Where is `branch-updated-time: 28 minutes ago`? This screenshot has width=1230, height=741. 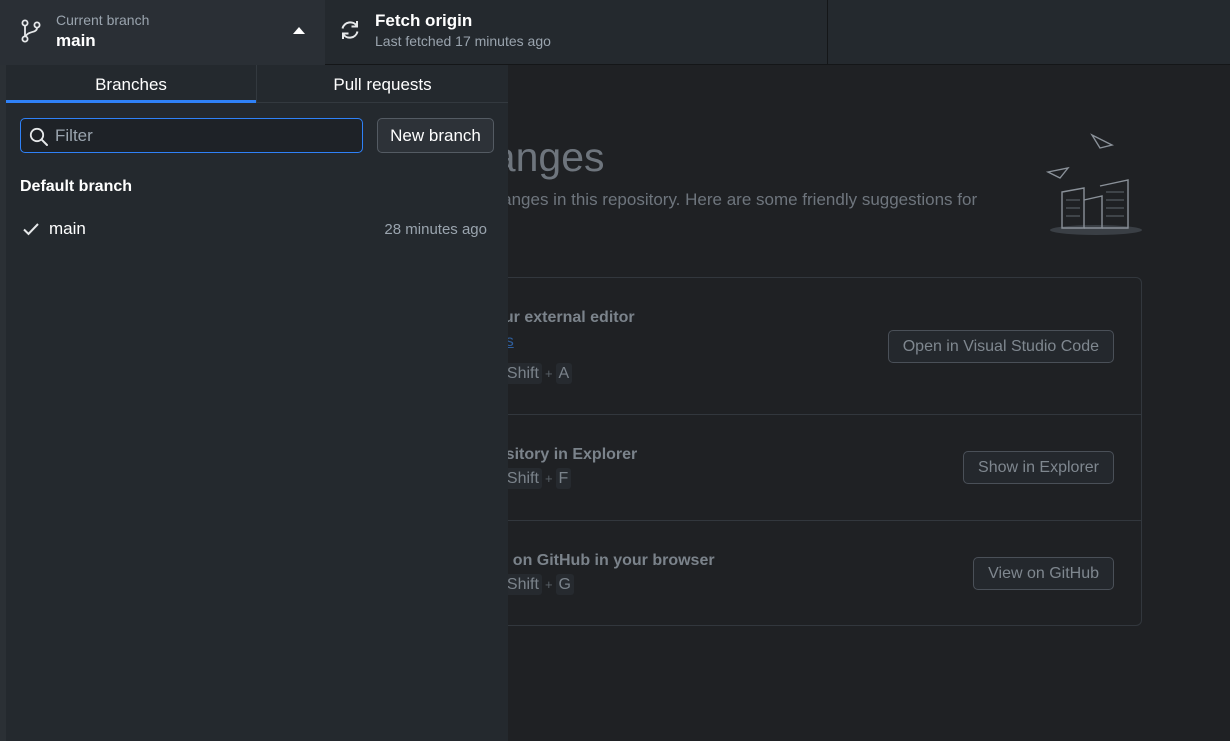 branch-updated-time: 28 minutes ago is located at coordinates (435, 229).